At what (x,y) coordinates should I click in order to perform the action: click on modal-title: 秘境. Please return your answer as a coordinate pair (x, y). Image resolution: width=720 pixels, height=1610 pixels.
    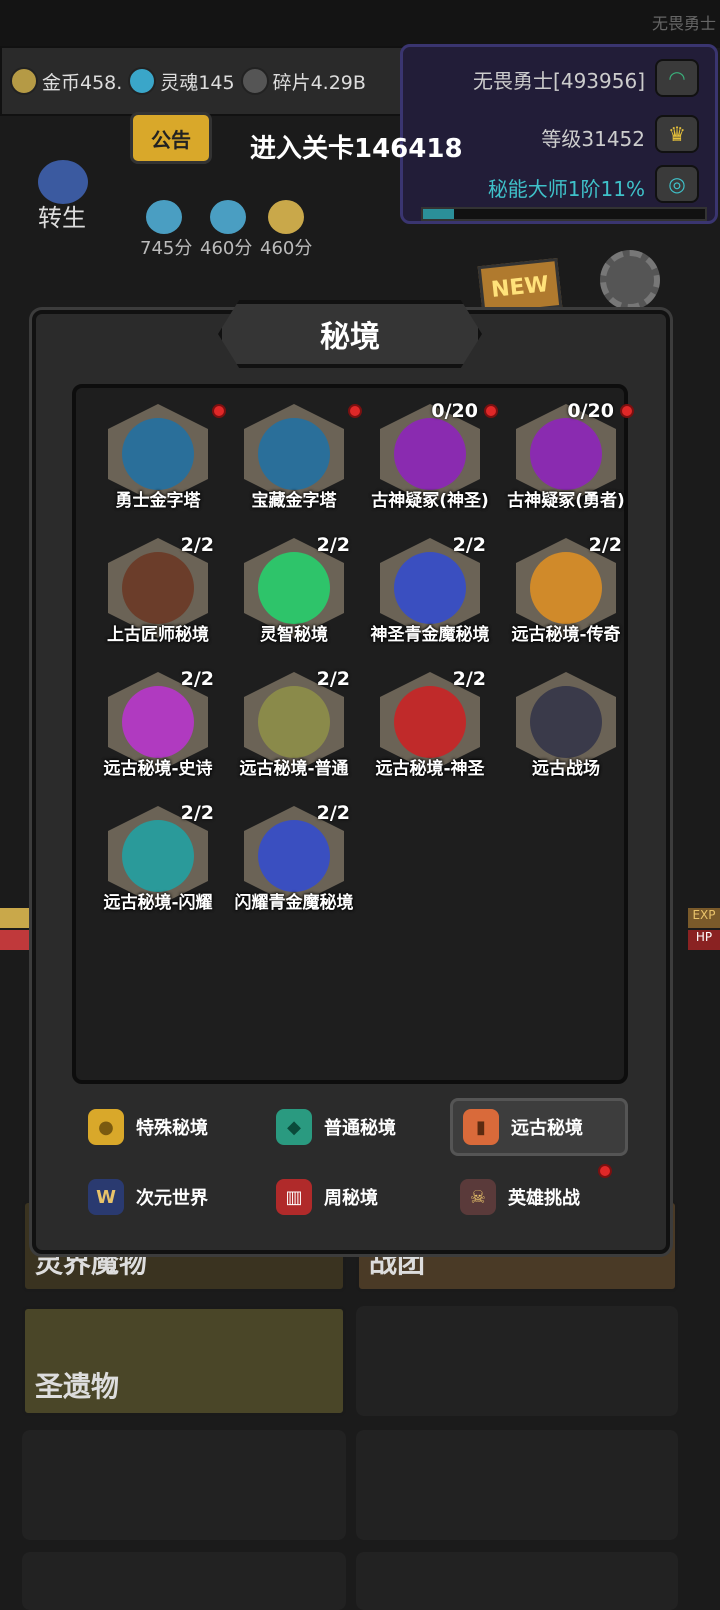
    Looking at the image, I should click on (350, 337).